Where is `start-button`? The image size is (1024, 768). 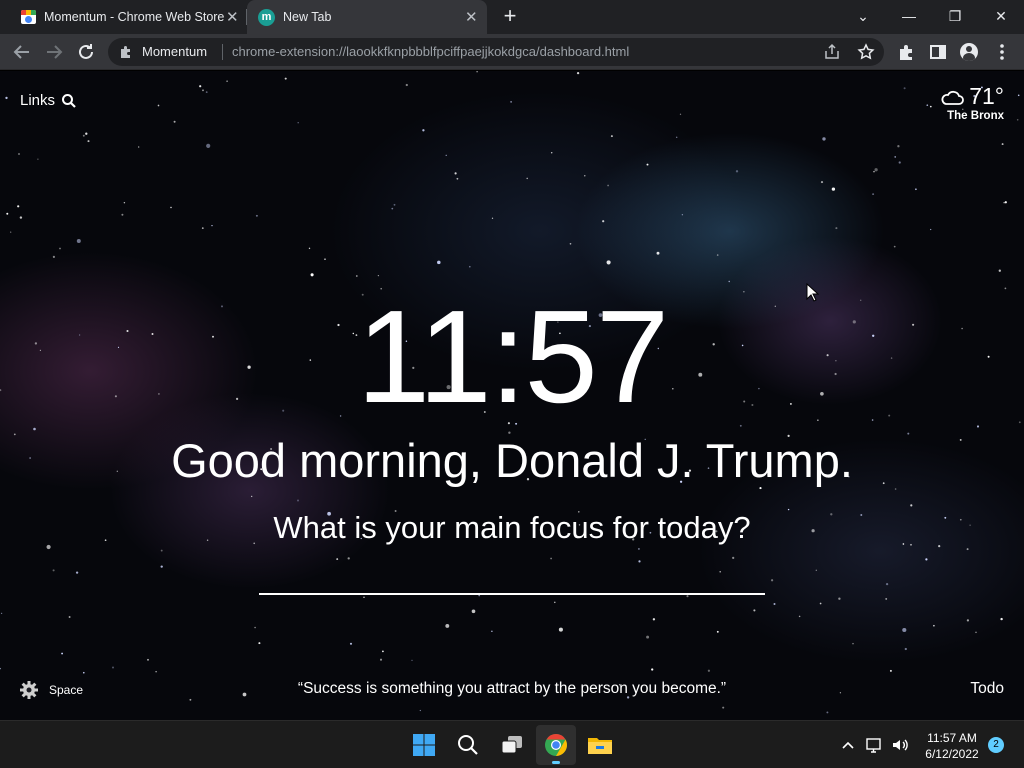
start-button is located at coordinates (424, 745).